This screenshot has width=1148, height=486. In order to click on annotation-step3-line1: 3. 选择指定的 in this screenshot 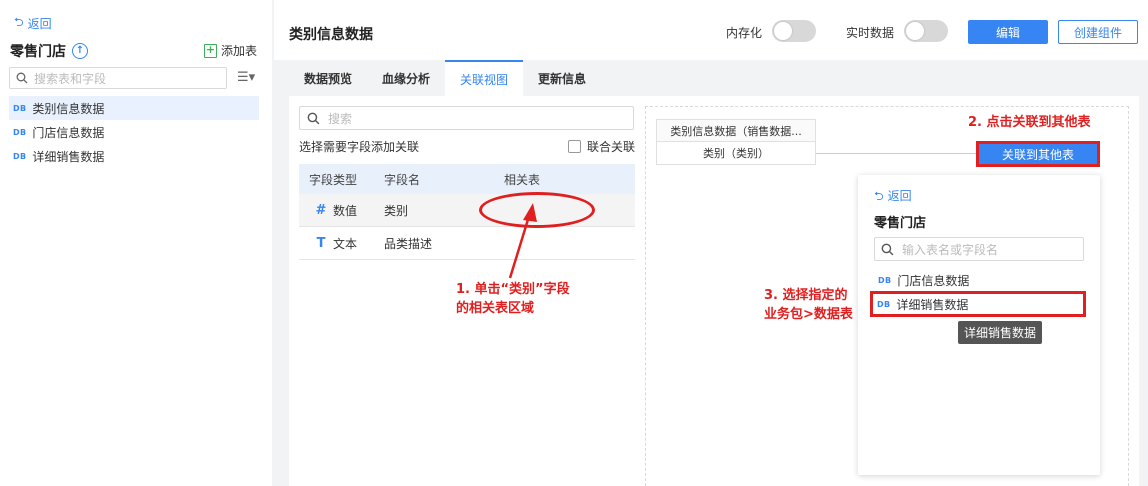, I will do `click(806, 295)`.